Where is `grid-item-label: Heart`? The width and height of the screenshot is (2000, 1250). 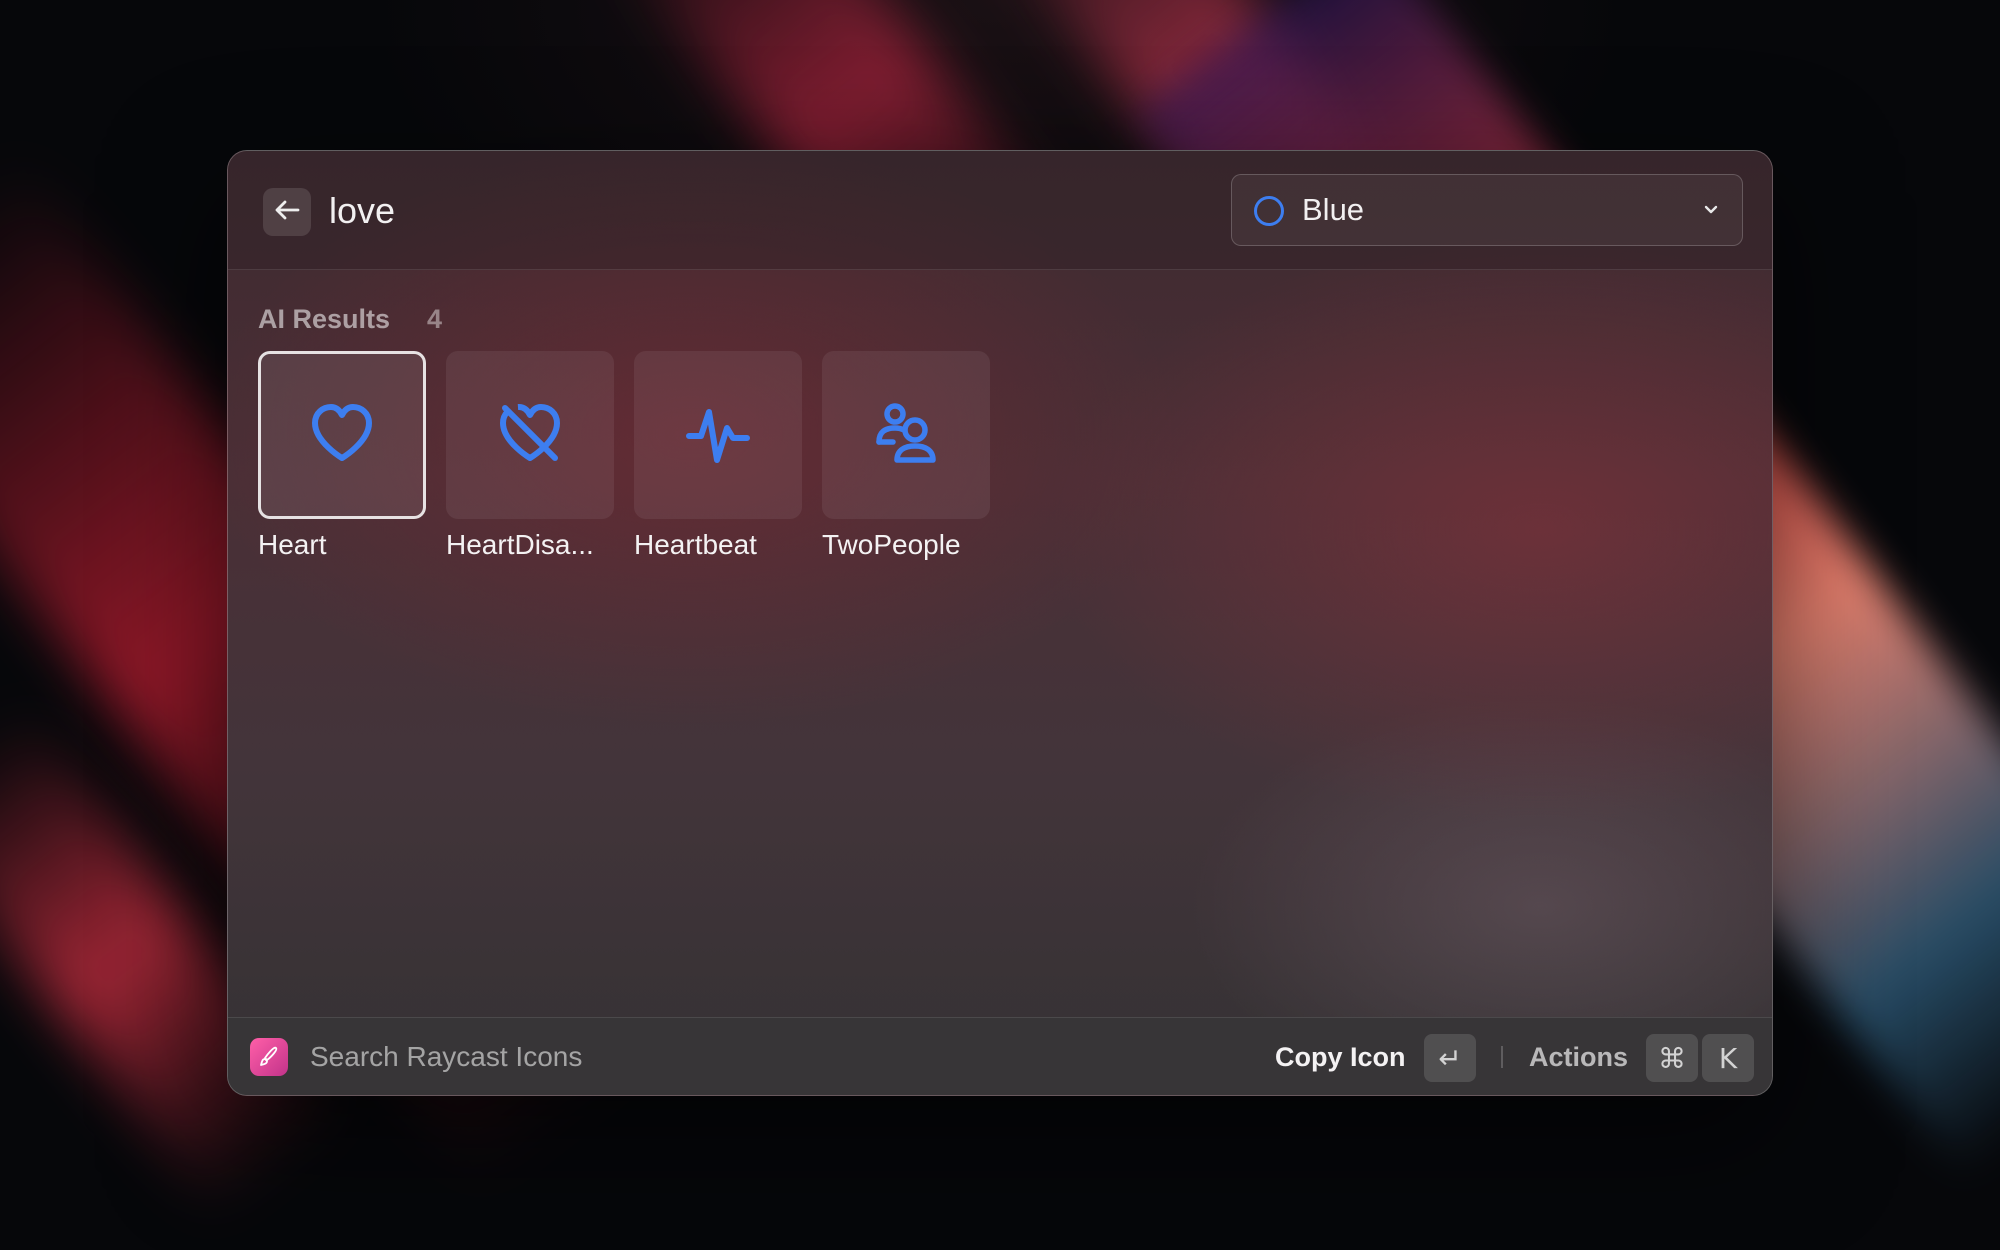 grid-item-label: Heart is located at coordinates (292, 544).